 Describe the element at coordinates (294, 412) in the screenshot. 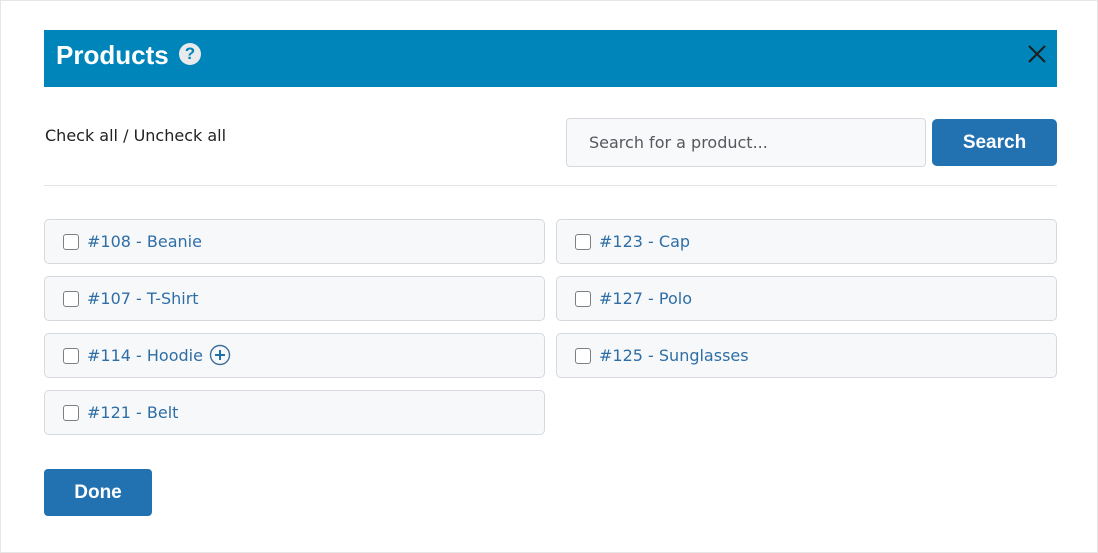

I see `product-item-121: #121 - Belt` at that location.